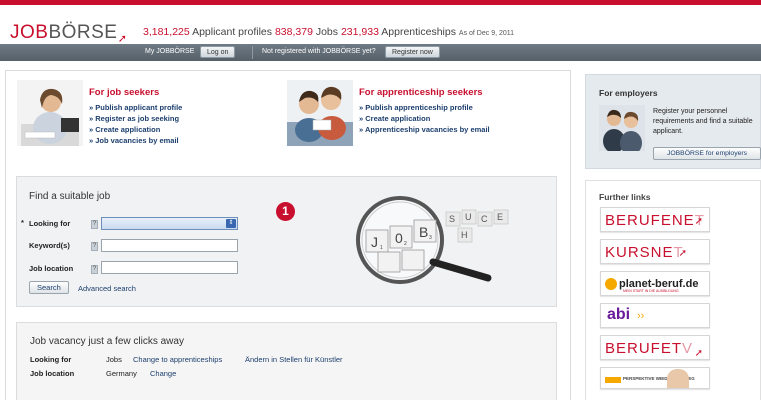 This screenshot has width=761, height=400. What do you see at coordinates (169, 267) in the screenshot?
I see `job-location-input` at bounding box center [169, 267].